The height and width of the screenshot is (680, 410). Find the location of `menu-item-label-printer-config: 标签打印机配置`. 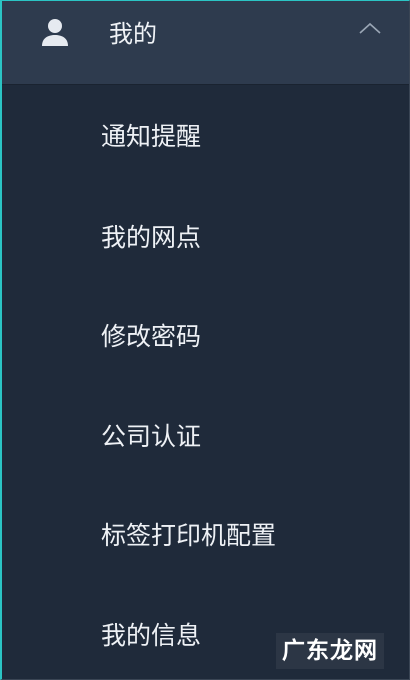

menu-item-label-printer-config: 标签打印机配置 is located at coordinates (205, 529).